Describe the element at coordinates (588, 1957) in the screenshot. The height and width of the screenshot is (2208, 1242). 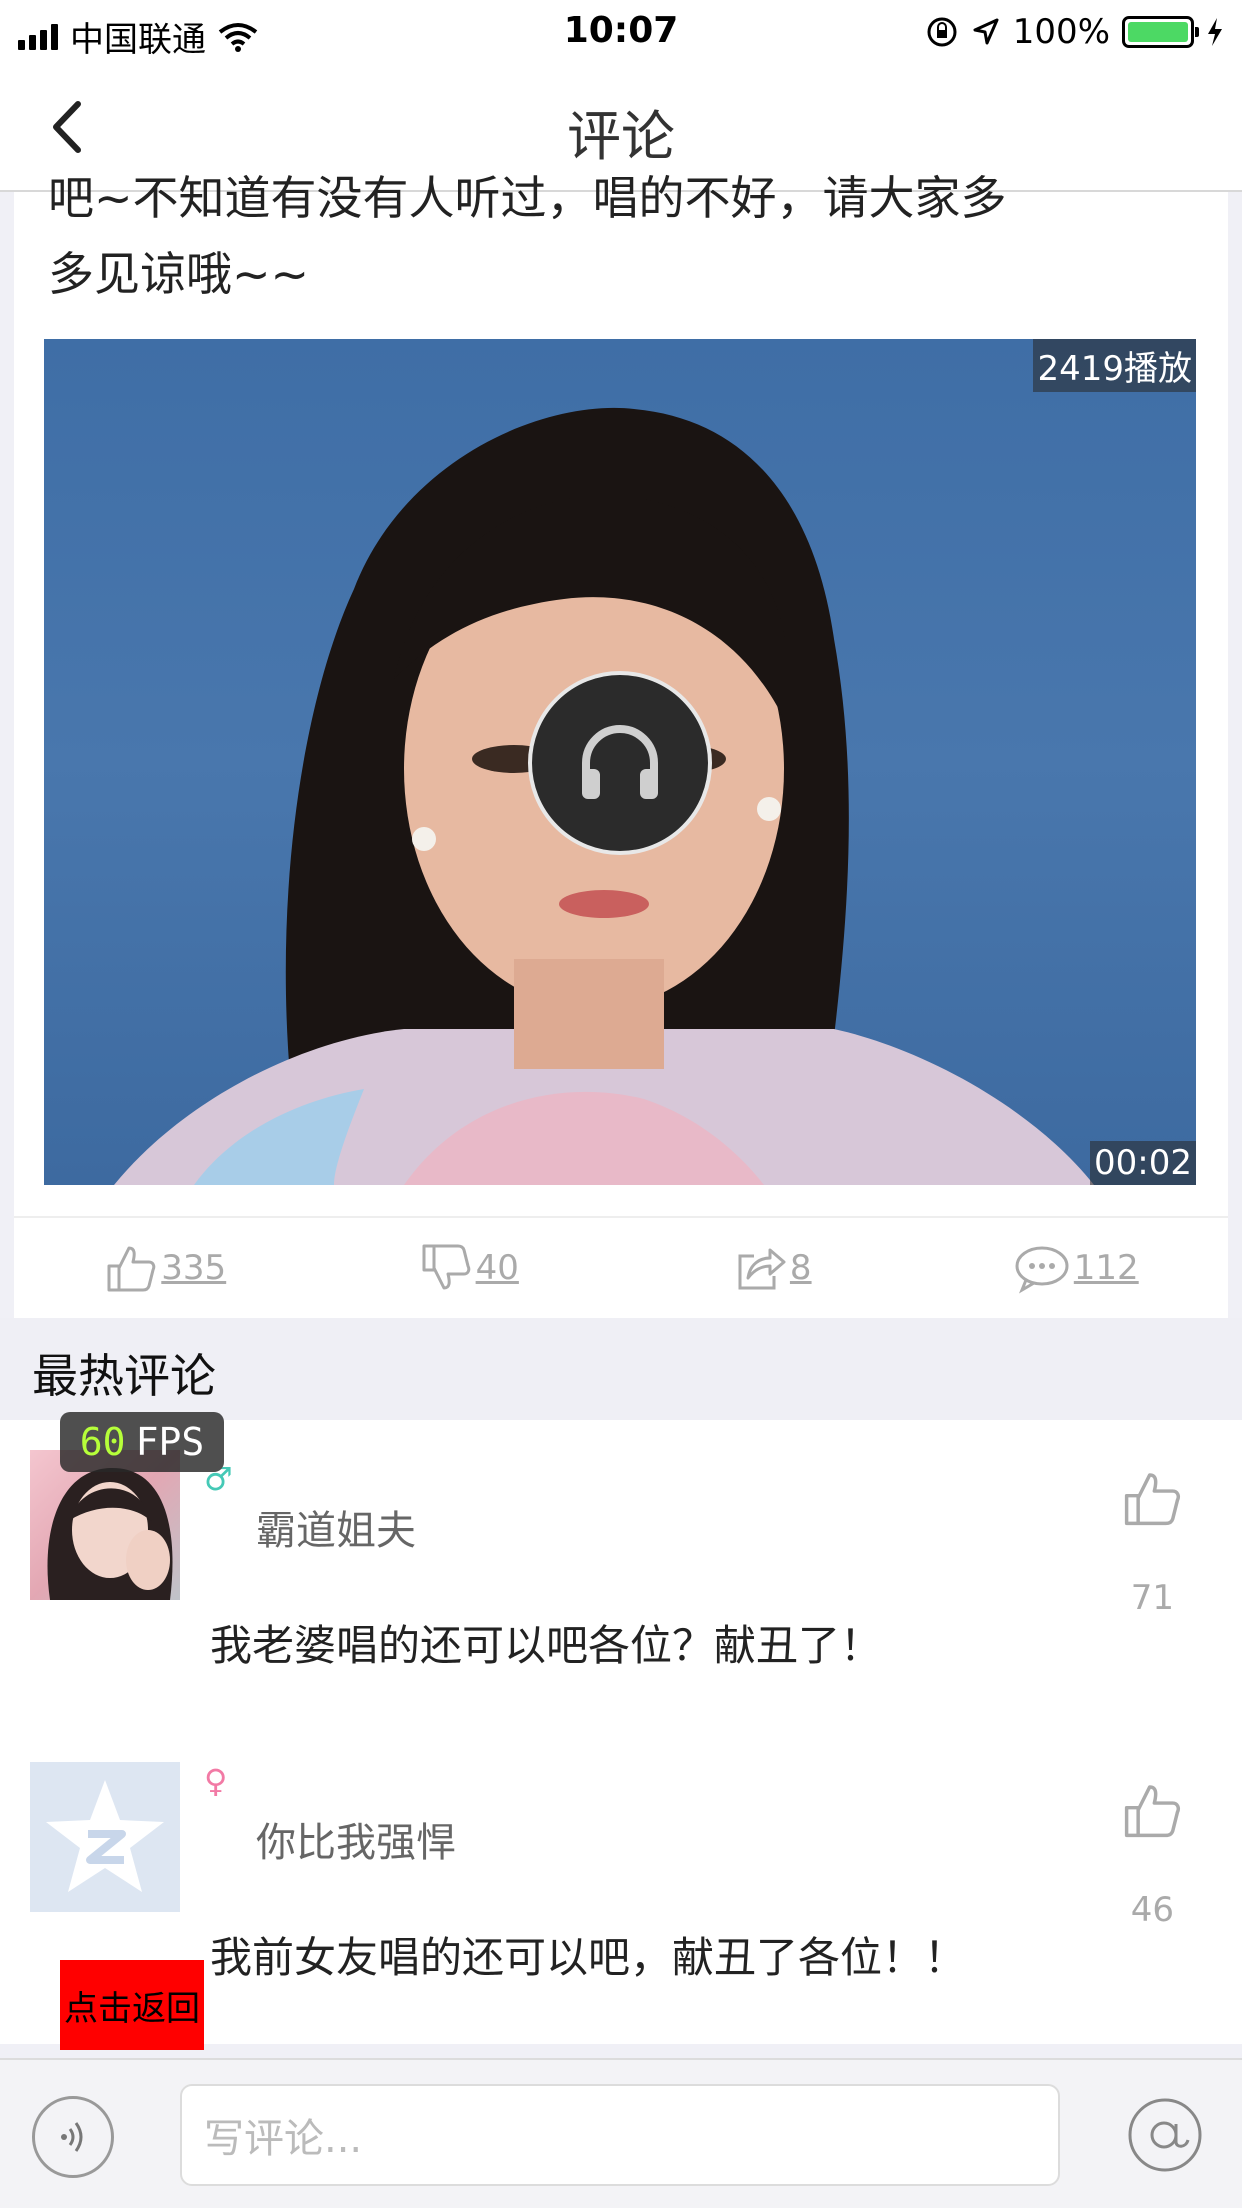
I see `comment-text: 我前女友唱的还可以吧，献丑了各位！！` at that location.